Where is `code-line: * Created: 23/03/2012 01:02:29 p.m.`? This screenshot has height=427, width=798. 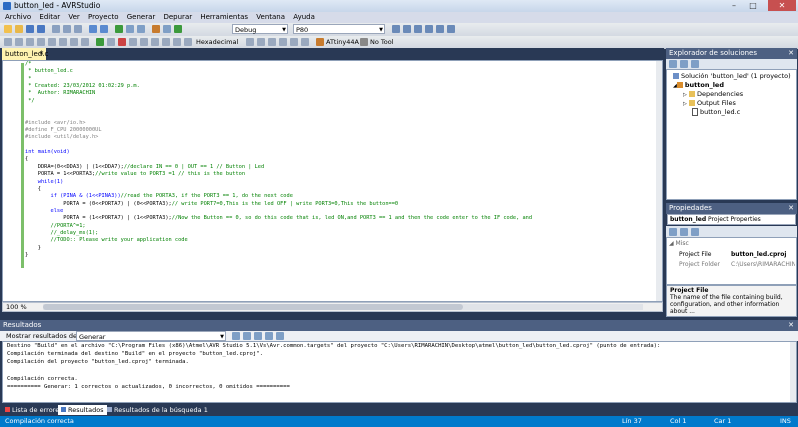
code-line: * Created: 23/03/2012 01:02:29 p.m. is located at coordinates (278, 86).